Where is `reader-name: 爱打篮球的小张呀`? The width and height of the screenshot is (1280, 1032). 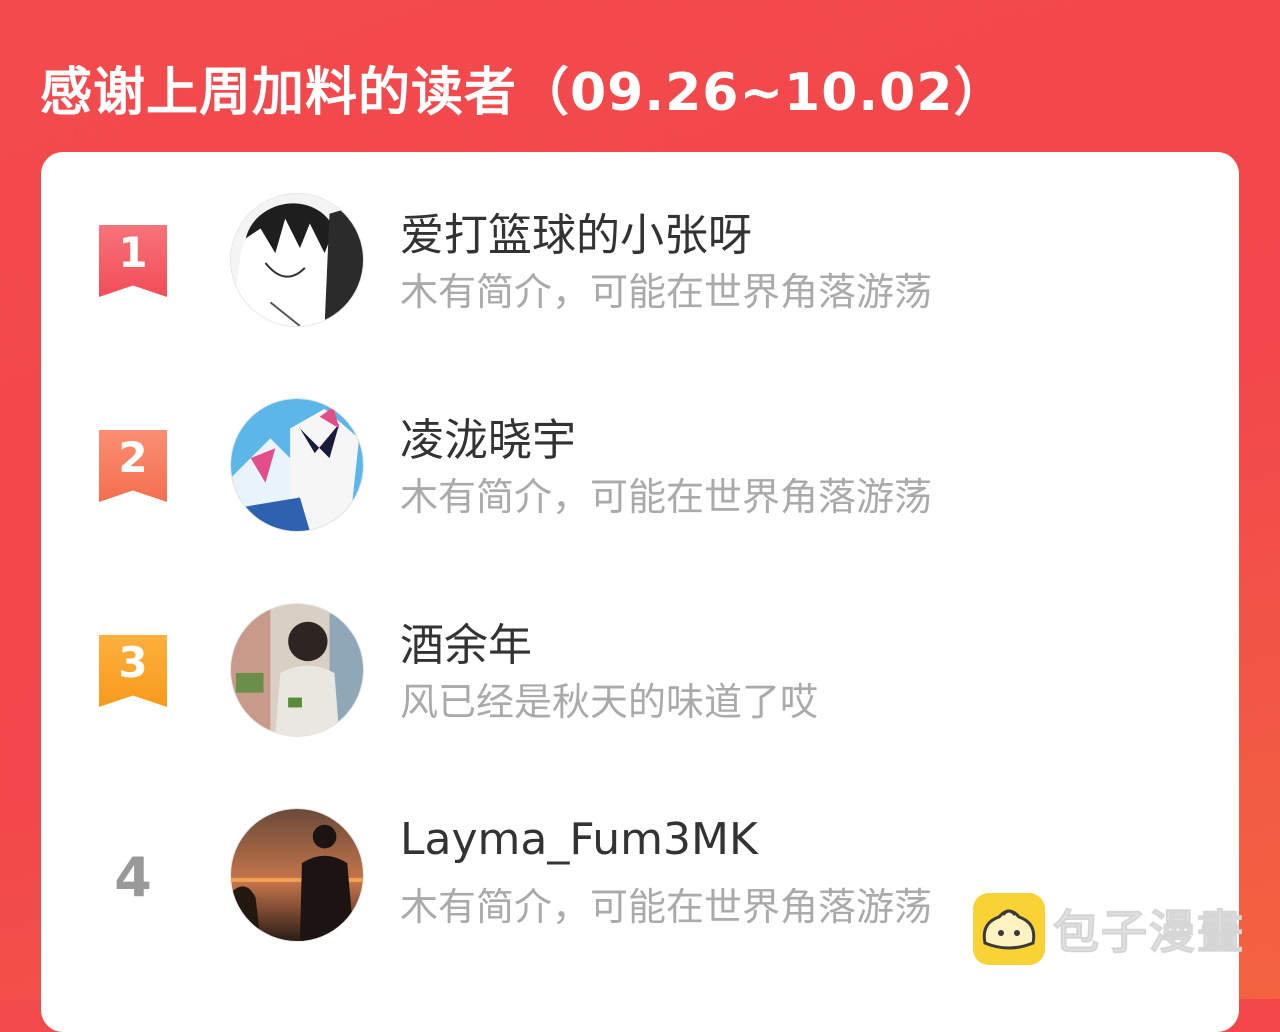
reader-name: 爱打篮球的小张呀 is located at coordinates (576, 235).